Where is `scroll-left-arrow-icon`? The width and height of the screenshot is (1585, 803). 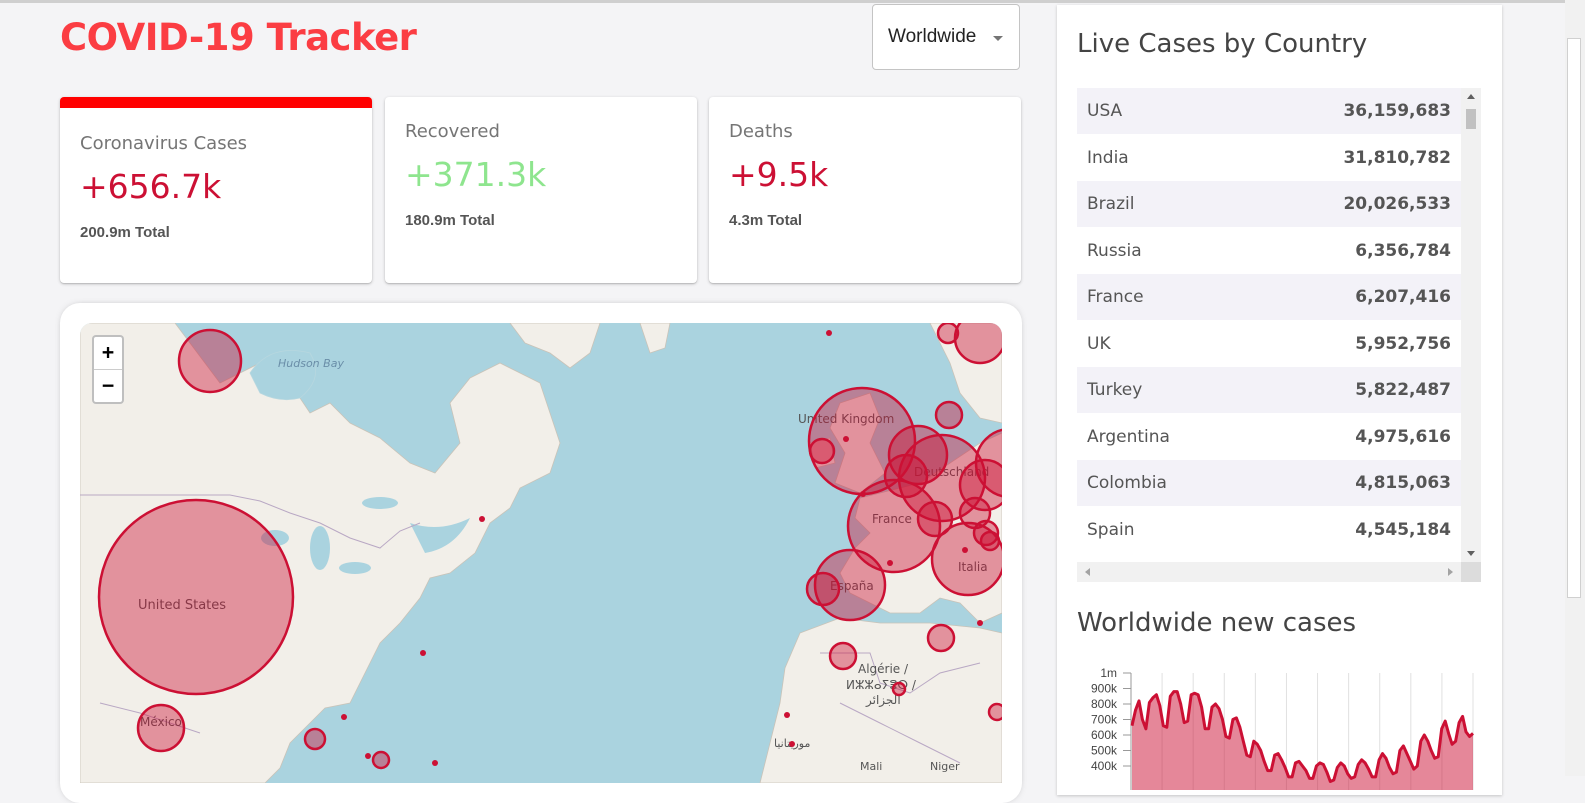
scroll-left-arrow-icon is located at coordinates (1087, 572).